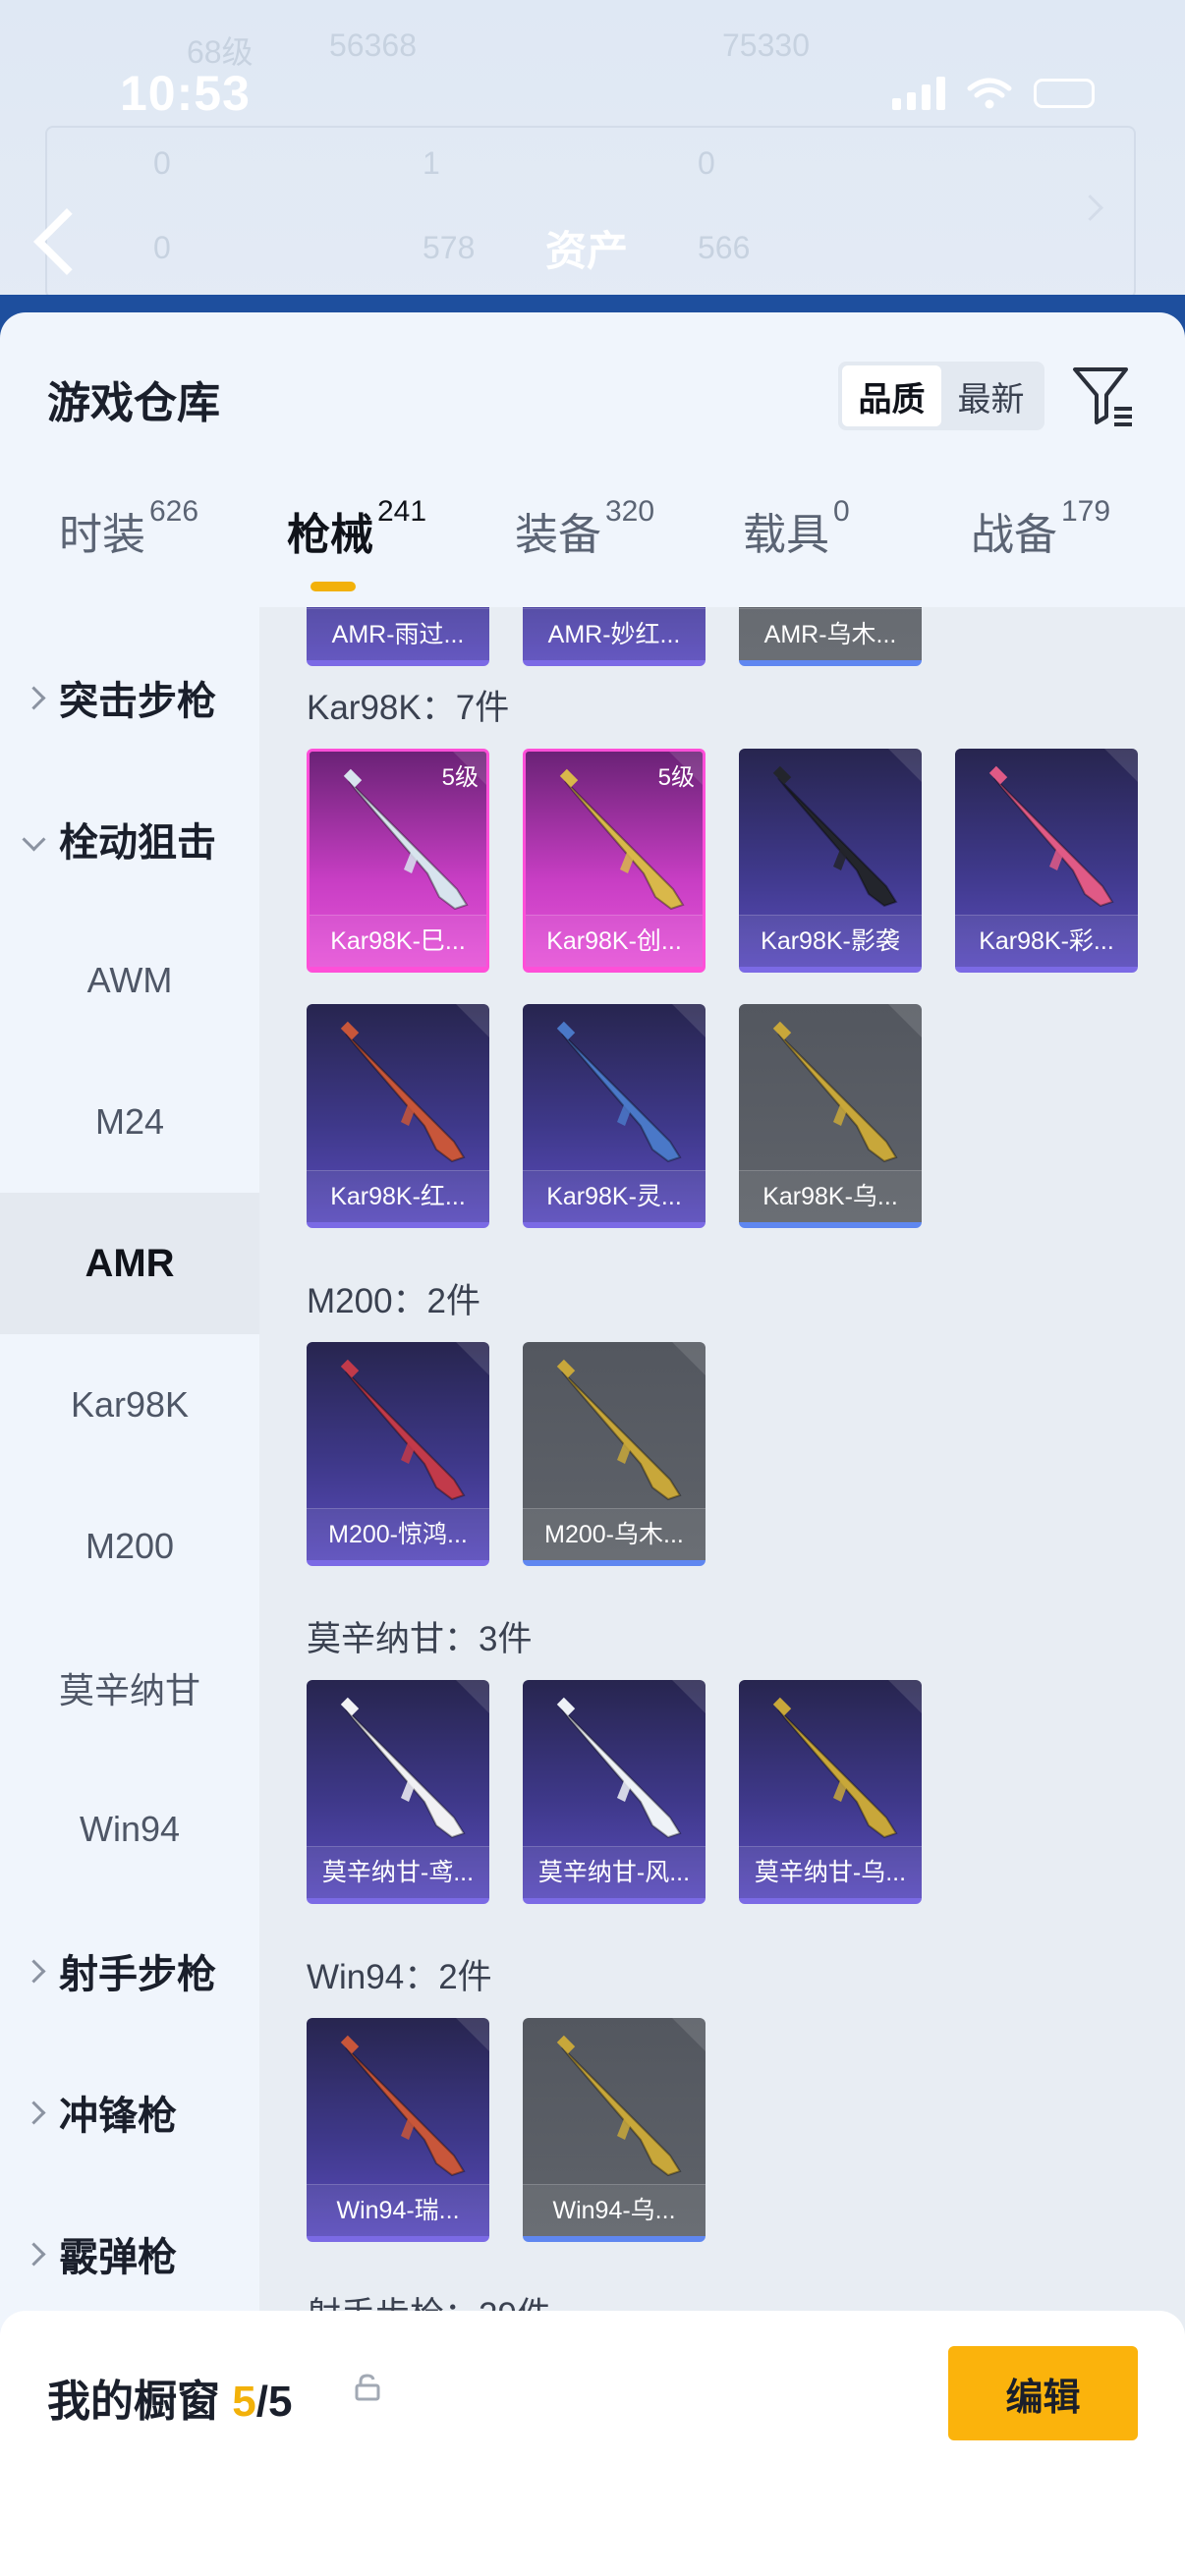  I want to click on sort-newest-button: 最新, so click(991, 395).